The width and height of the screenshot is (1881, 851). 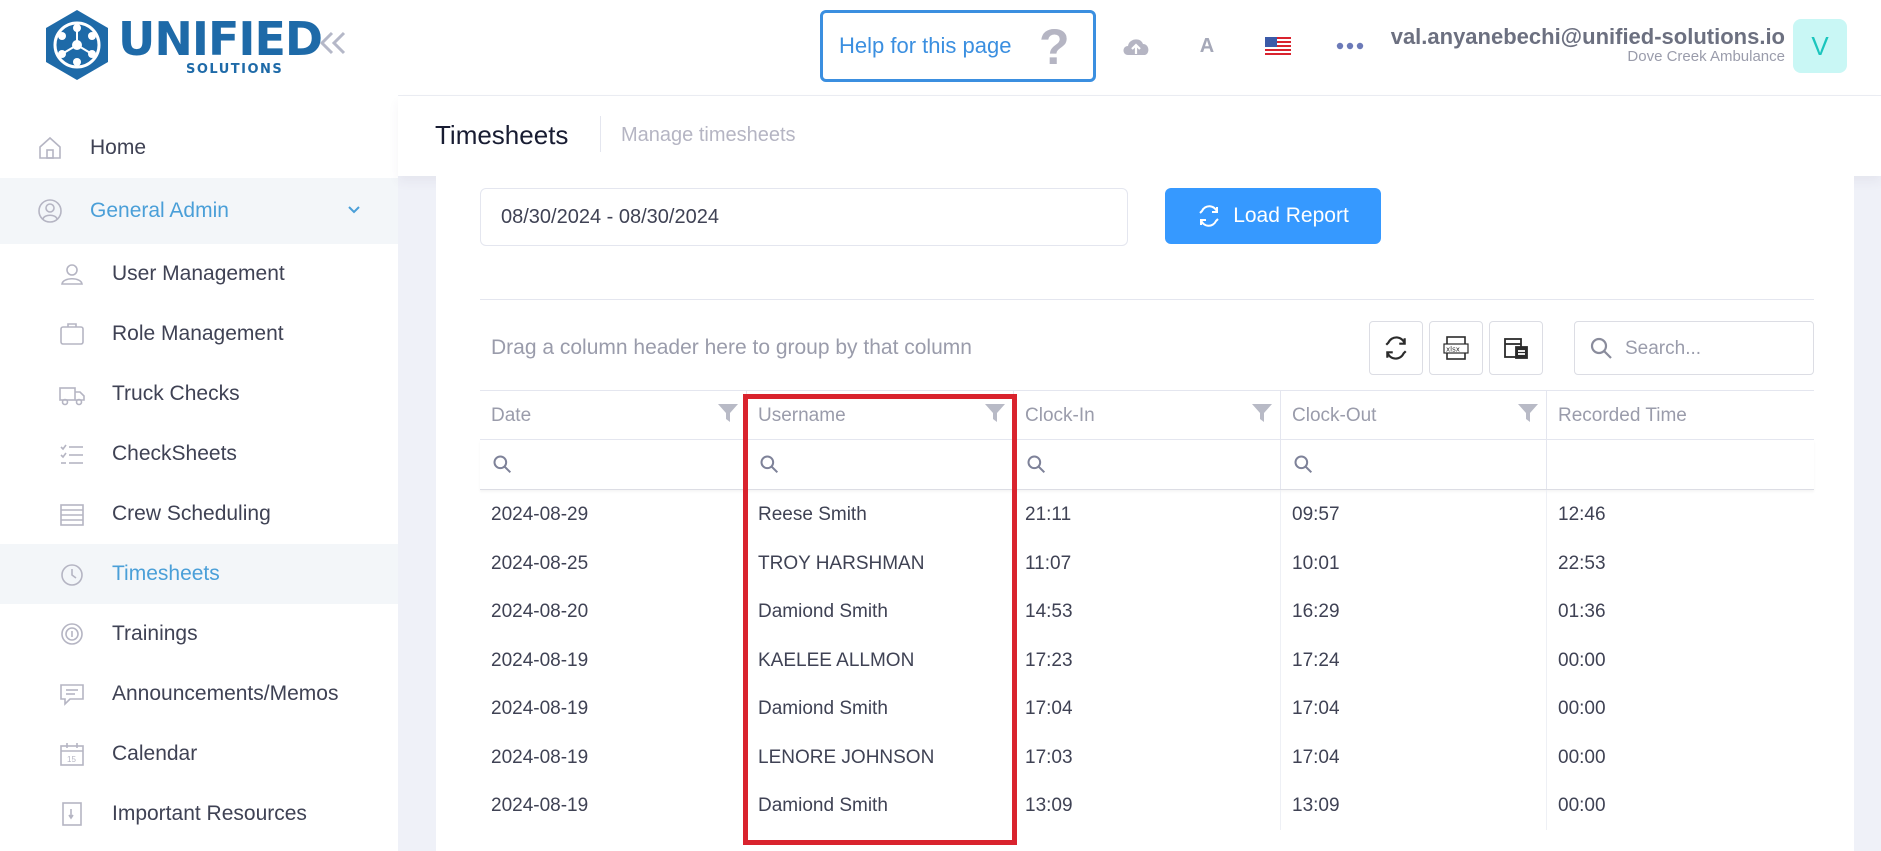 I want to click on cloud-upload-icon, so click(x=1136, y=46).